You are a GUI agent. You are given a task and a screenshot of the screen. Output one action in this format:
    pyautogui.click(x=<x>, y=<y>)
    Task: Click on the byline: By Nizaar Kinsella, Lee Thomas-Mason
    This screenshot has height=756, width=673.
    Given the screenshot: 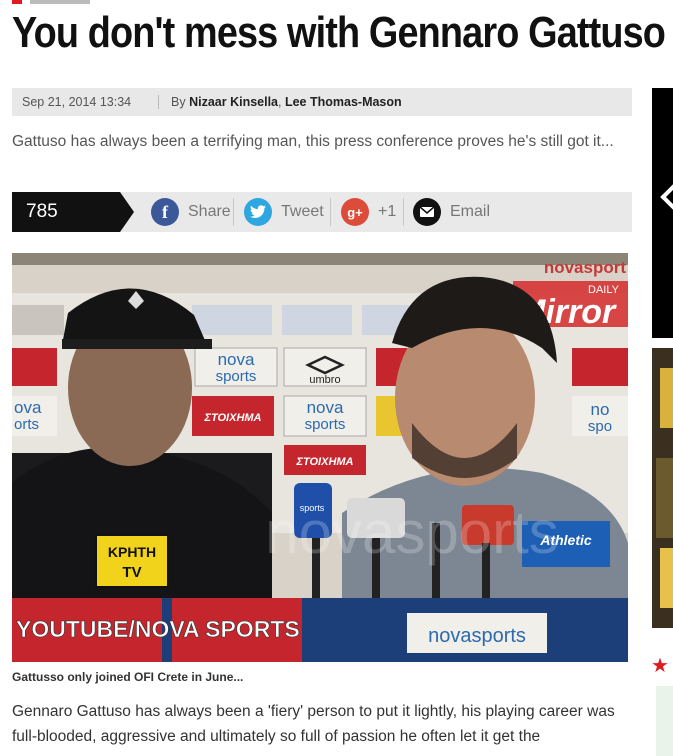 What is the action you would take?
    pyautogui.click(x=286, y=102)
    